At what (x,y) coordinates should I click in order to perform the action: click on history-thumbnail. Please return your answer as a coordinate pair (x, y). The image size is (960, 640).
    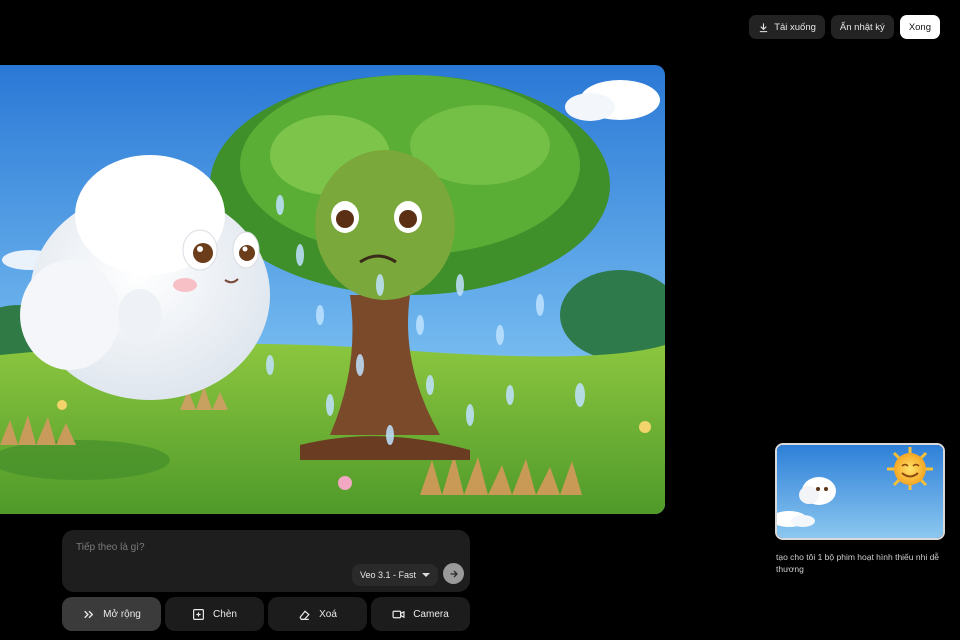
    Looking at the image, I should click on (860, 491).